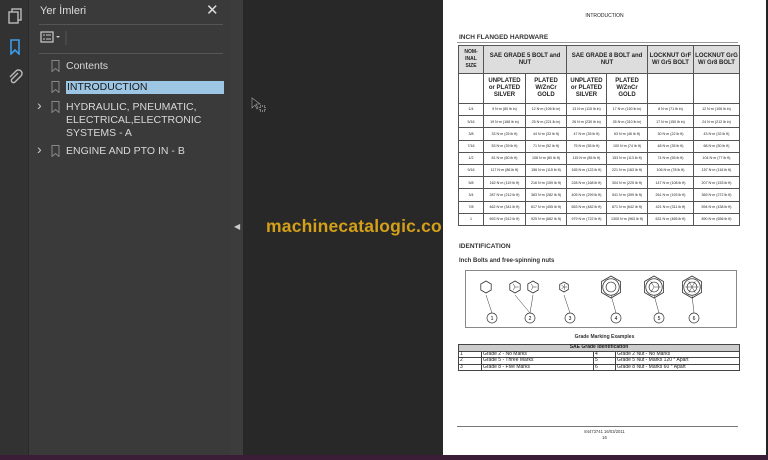  Describe the element at coordinates (670, 146) in the screenshot. I see `table-cell: 48 N·m (35 lb ft)` at that location.